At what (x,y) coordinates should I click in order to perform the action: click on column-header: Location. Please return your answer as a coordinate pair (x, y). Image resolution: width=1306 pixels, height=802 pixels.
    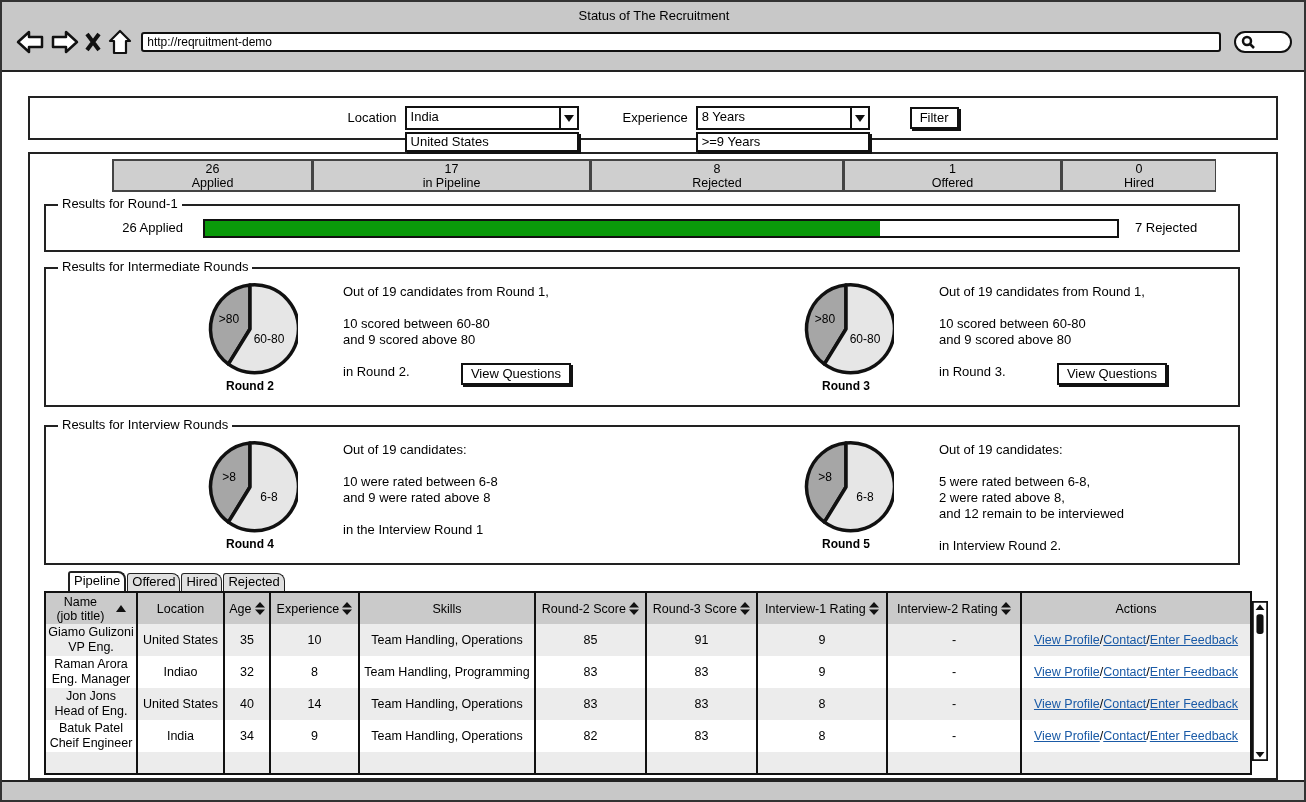
    Looking at the image, I should click on (180, 608).